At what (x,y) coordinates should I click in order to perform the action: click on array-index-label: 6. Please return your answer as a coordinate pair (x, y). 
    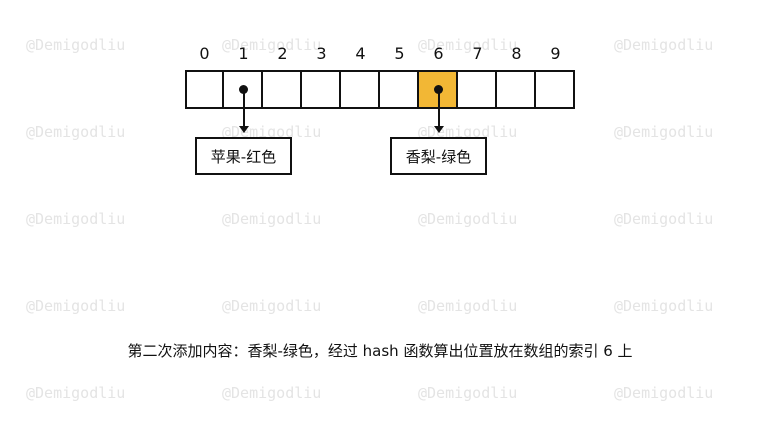
    Looking at the image, I should click on (438, 53).